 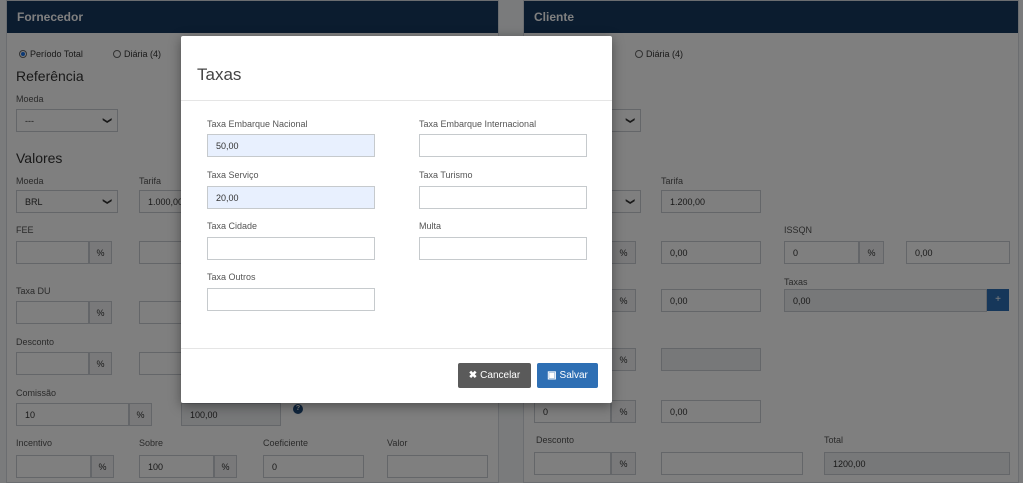 I want to click on multa-input, so click(x=503, y=248).